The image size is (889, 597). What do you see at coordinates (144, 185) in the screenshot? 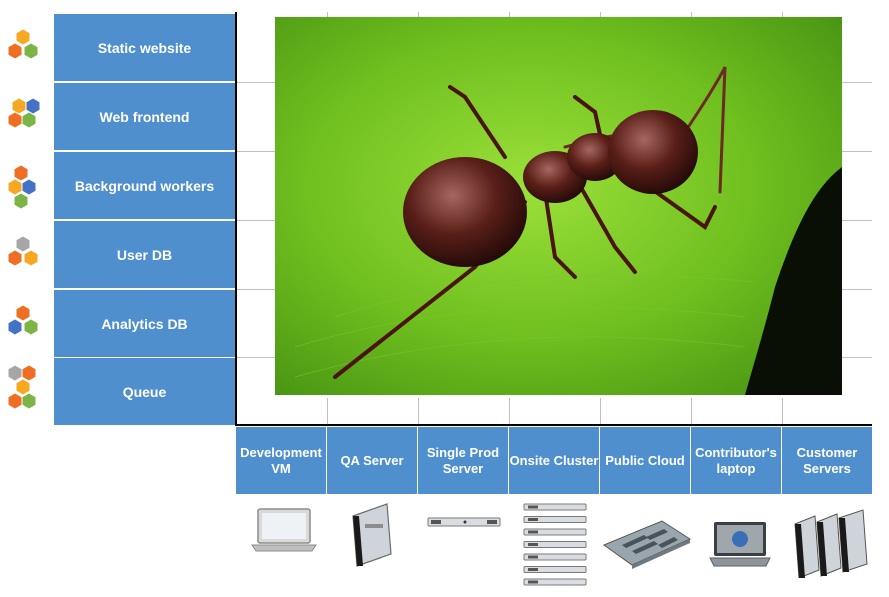
I see `row-label-background-workers: Background workers` at bounding box center [144, 185].